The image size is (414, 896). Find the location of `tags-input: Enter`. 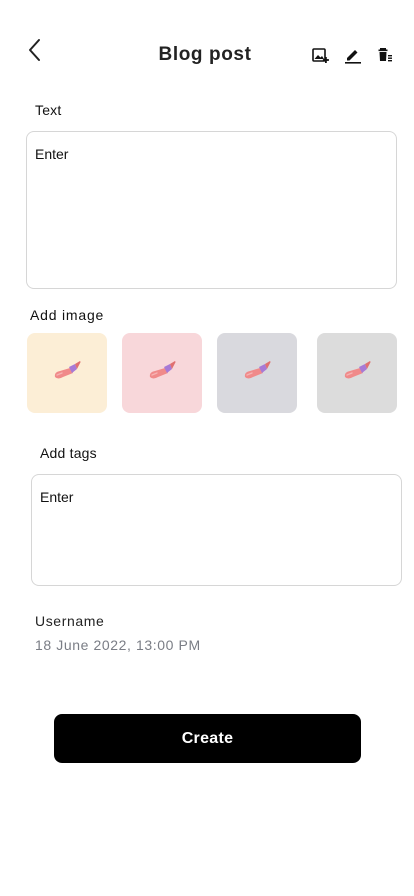

tags-input: Enter is located at coordinates (216, 530).